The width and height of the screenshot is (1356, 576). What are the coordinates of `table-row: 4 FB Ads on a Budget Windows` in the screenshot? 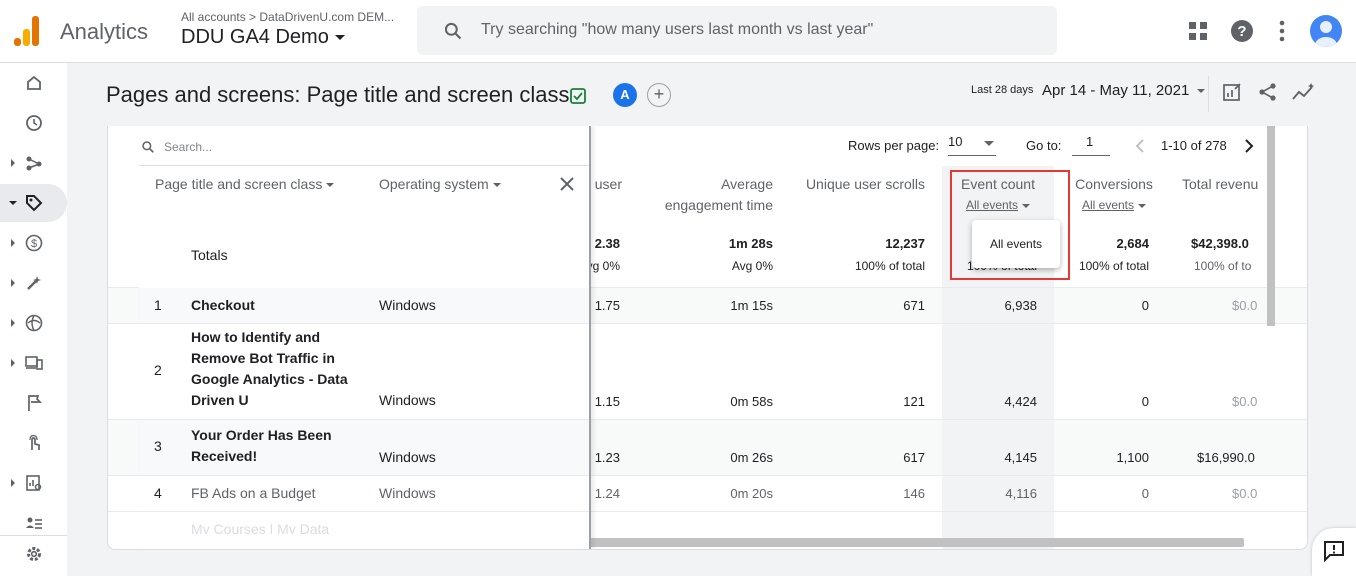 It's located at (364, 494).